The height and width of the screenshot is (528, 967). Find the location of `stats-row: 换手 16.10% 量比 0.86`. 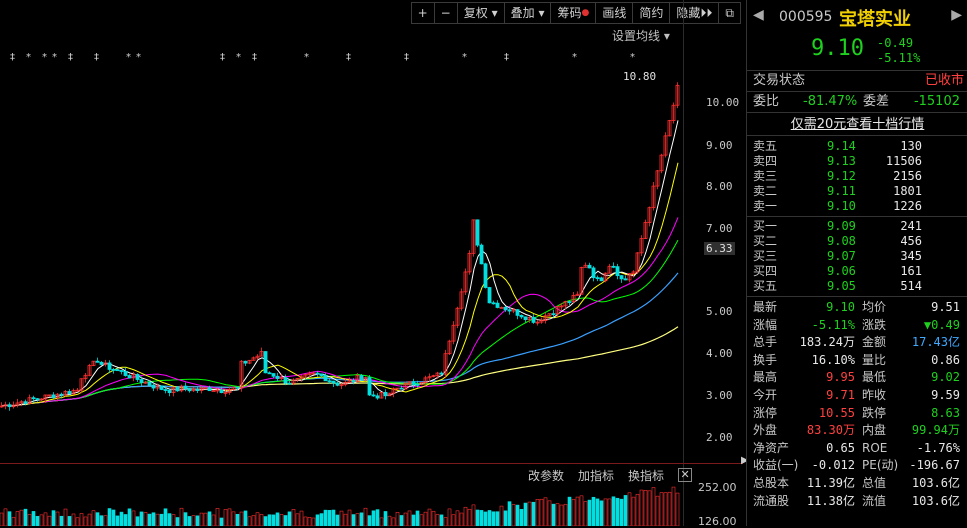

stats-row: 换手 16.10% 量比 0.86 is located at coordinates (857, 361).